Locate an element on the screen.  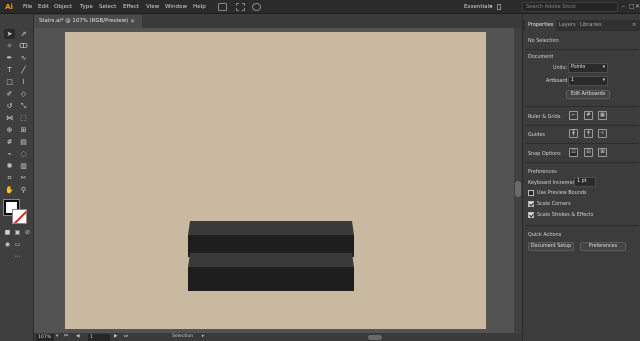
menu-select: Select is located at coordinates (107, 7).